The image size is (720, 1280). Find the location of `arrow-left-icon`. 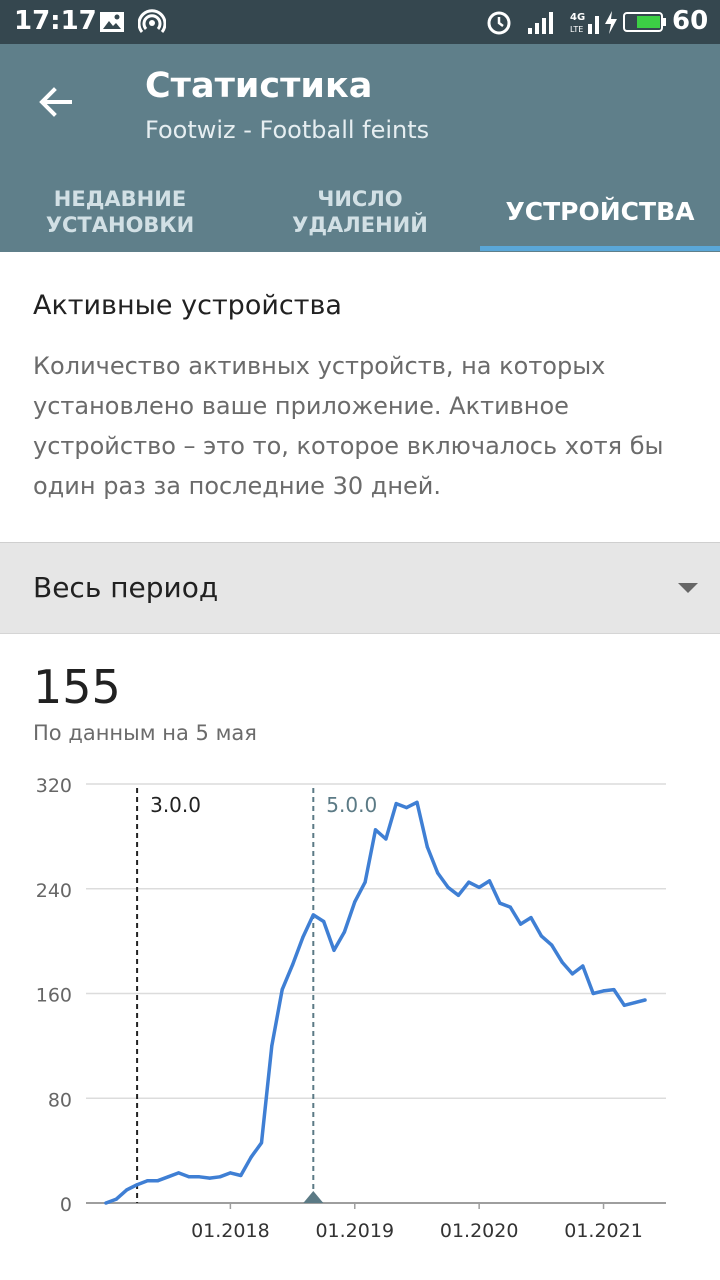

arrow-left-icon is located at coordinates (56, 102).